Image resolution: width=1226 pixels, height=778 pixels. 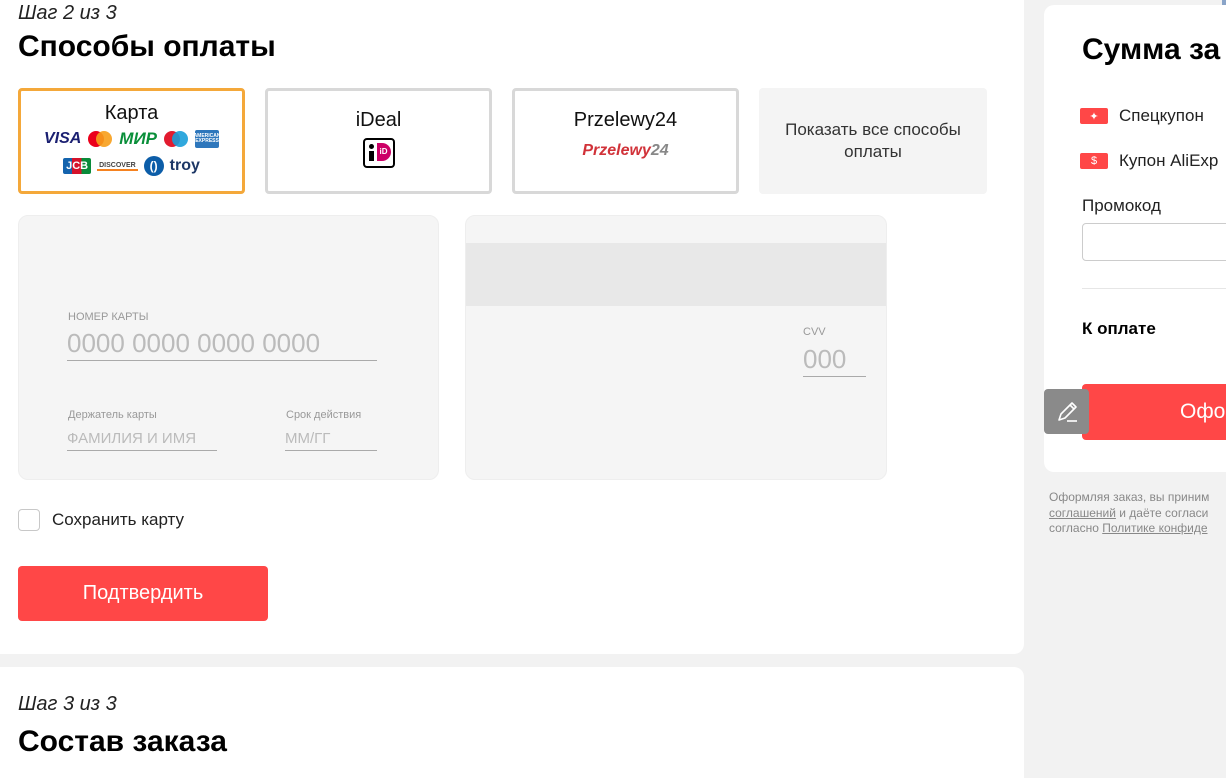 I want to click on payment-method-card-label: Карта, so click(x=131, y=113).